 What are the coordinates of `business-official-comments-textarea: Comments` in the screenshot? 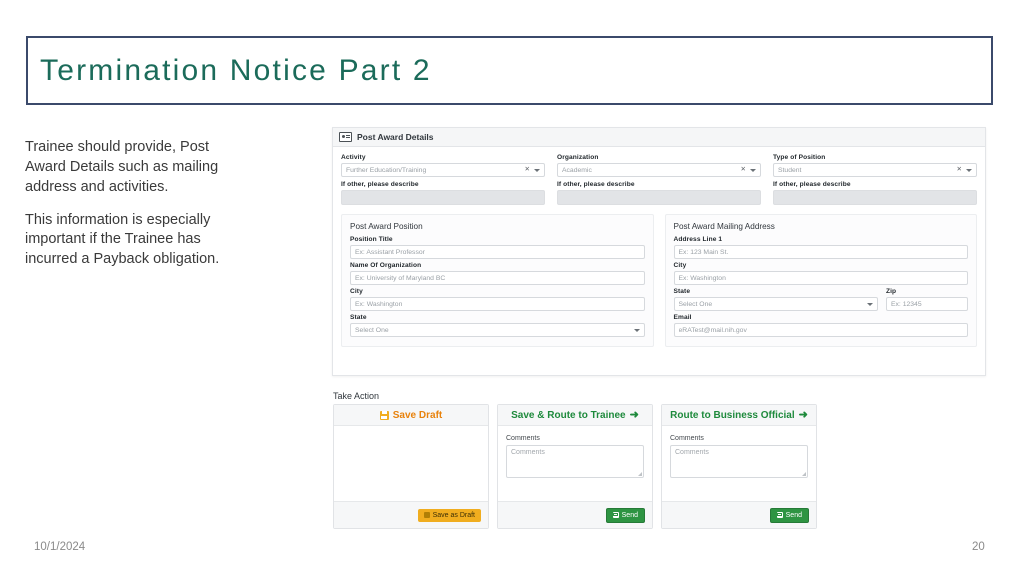 It's located at (739, 461).